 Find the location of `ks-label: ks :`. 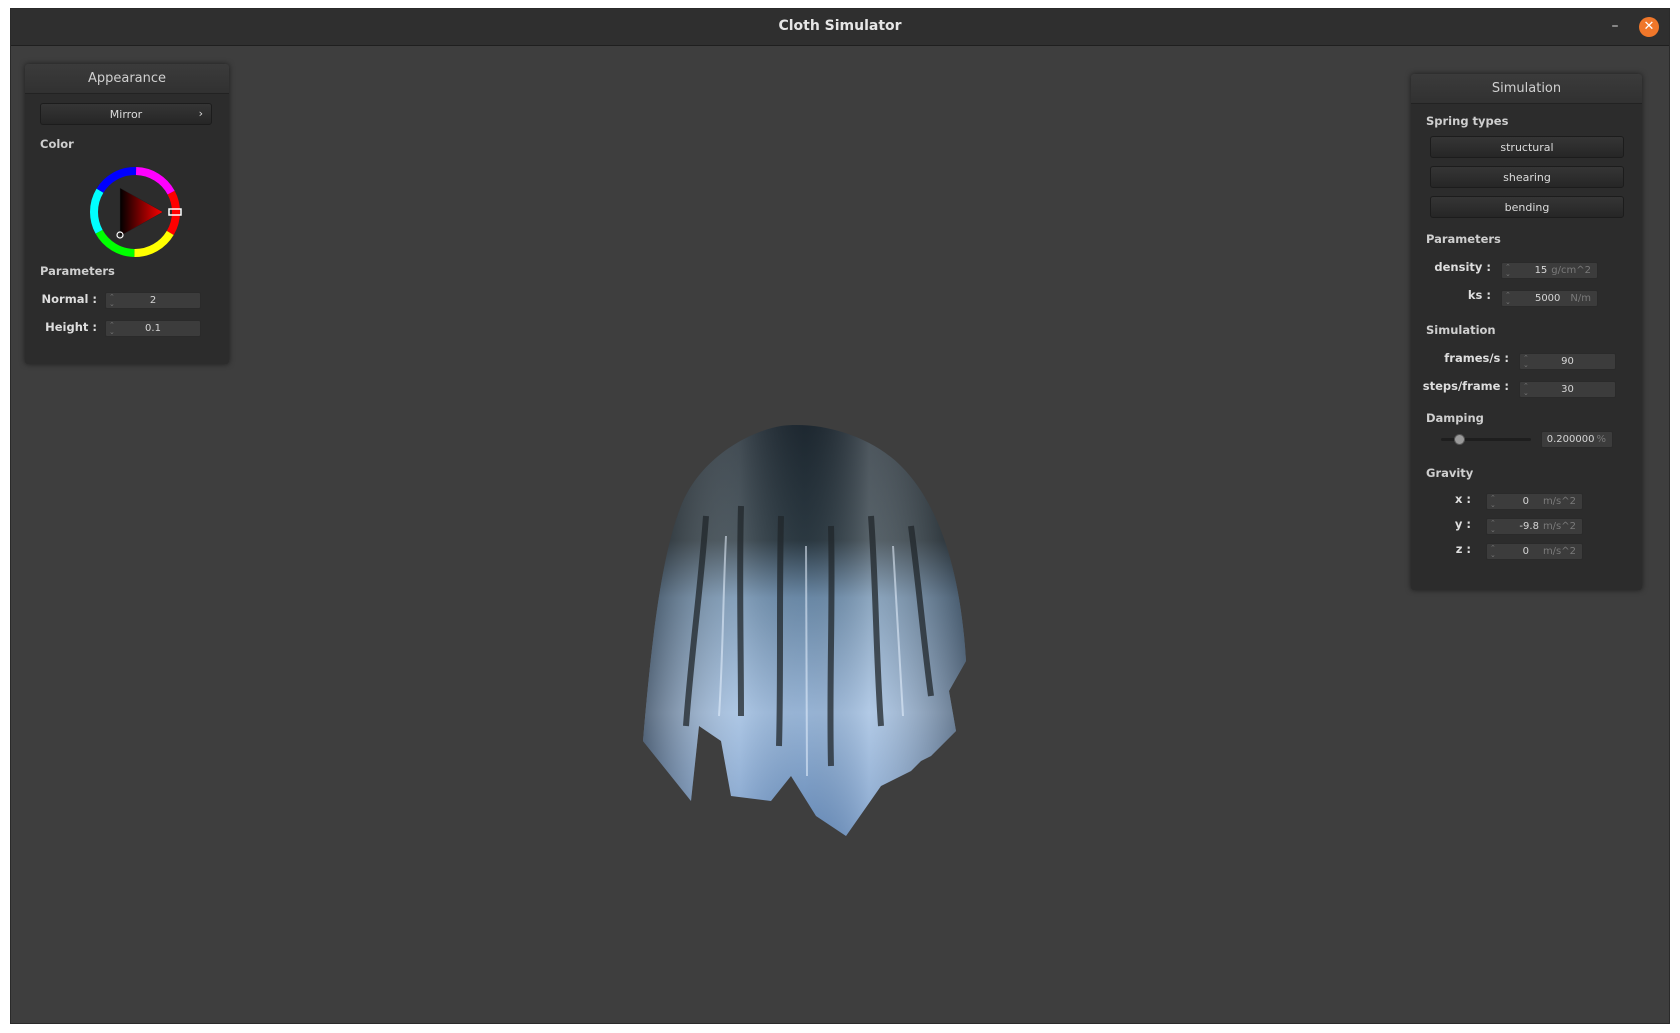

ks-label: ks : is located at coordinates (1479, 295).